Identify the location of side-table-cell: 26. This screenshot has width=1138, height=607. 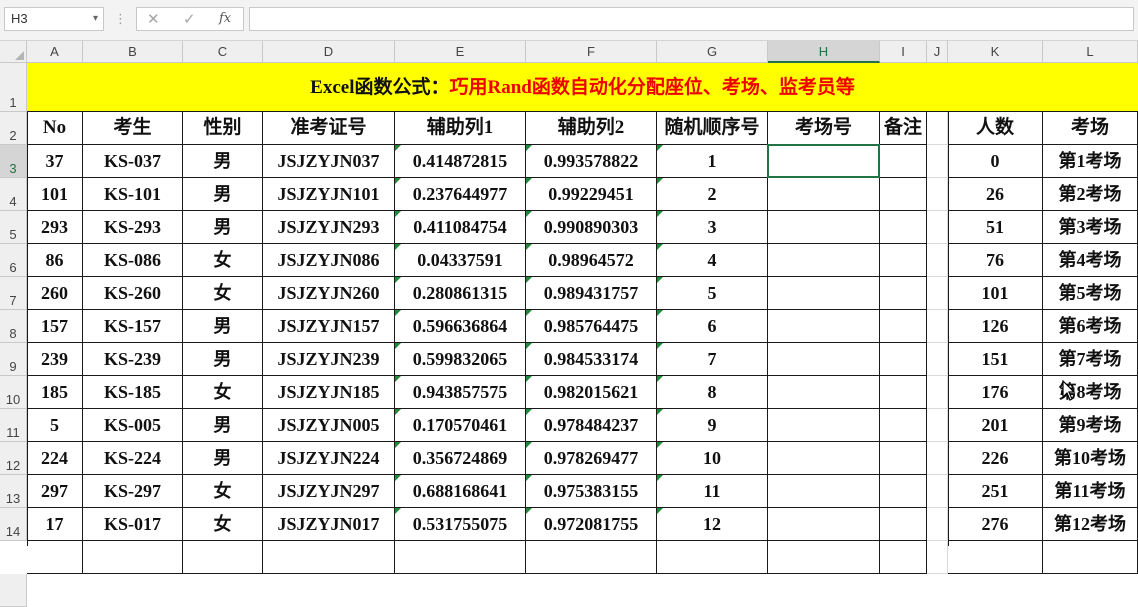
(995, 194).